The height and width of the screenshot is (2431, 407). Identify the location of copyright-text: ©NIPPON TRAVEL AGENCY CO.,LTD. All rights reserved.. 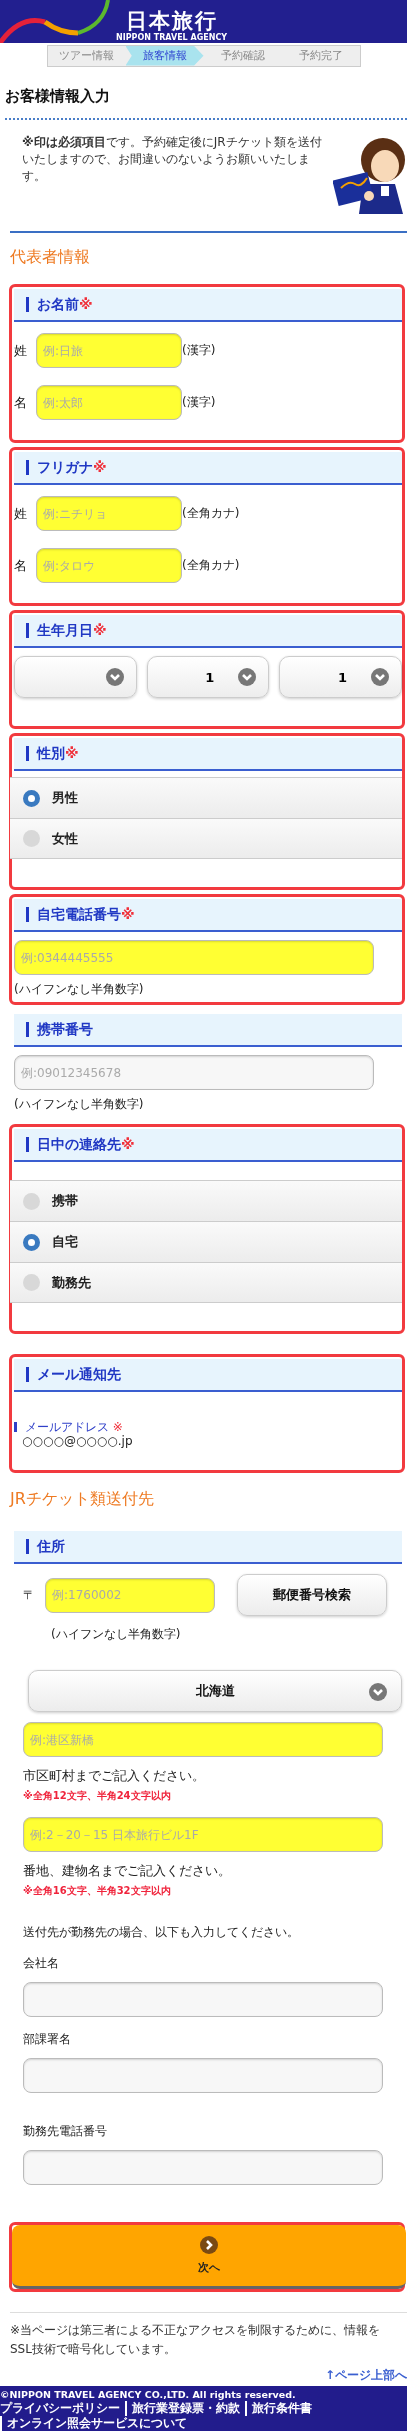
(148, 2394).